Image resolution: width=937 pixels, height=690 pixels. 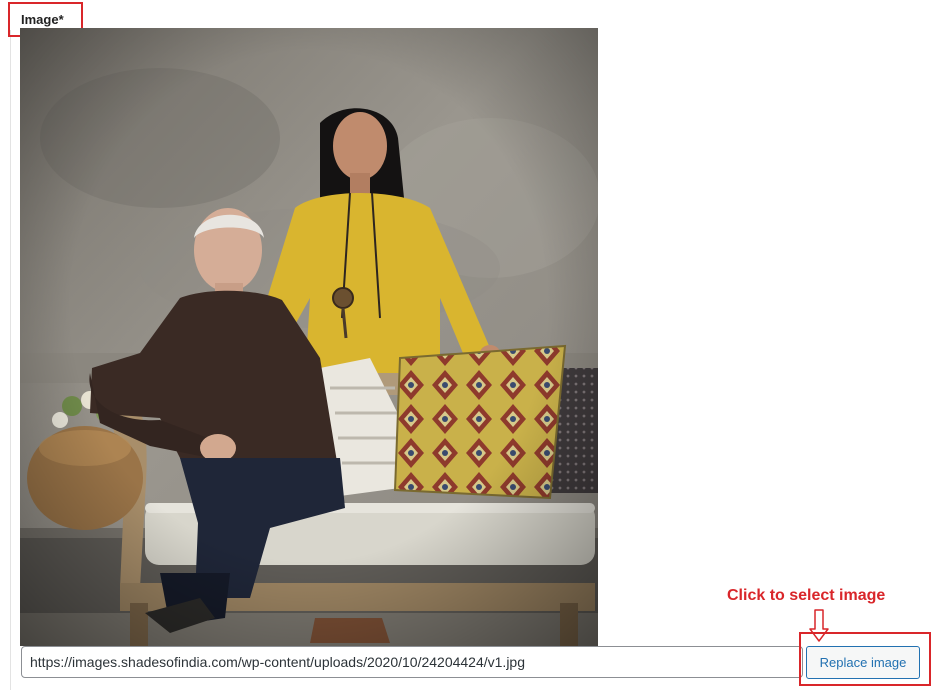 What do you see at coordinates (10, 360) in the screenshot?
I see `panel-border` at bounding box center [10, 360].